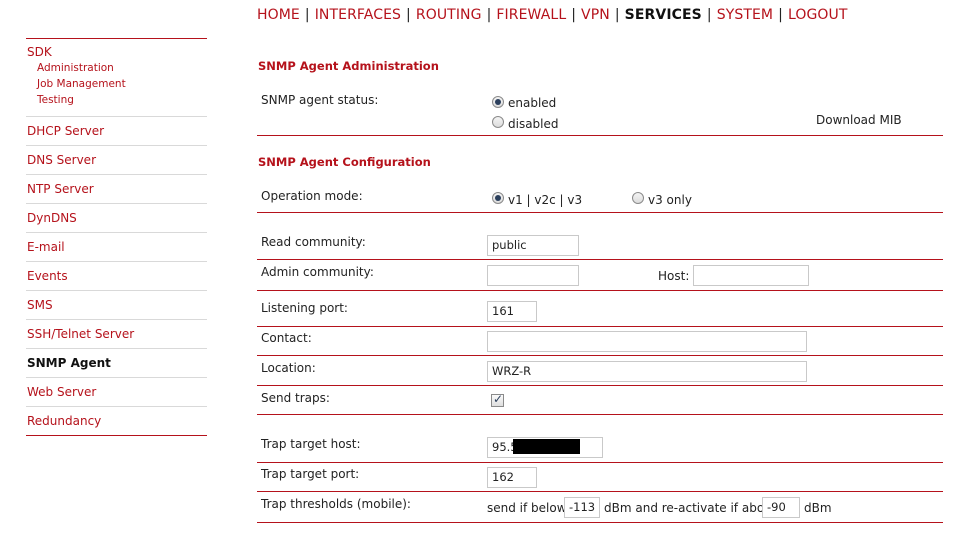 The width and height of the screenshot is (970, 533). I want to click on trap-target-port-label: Trap target port:, so click(310, 474).